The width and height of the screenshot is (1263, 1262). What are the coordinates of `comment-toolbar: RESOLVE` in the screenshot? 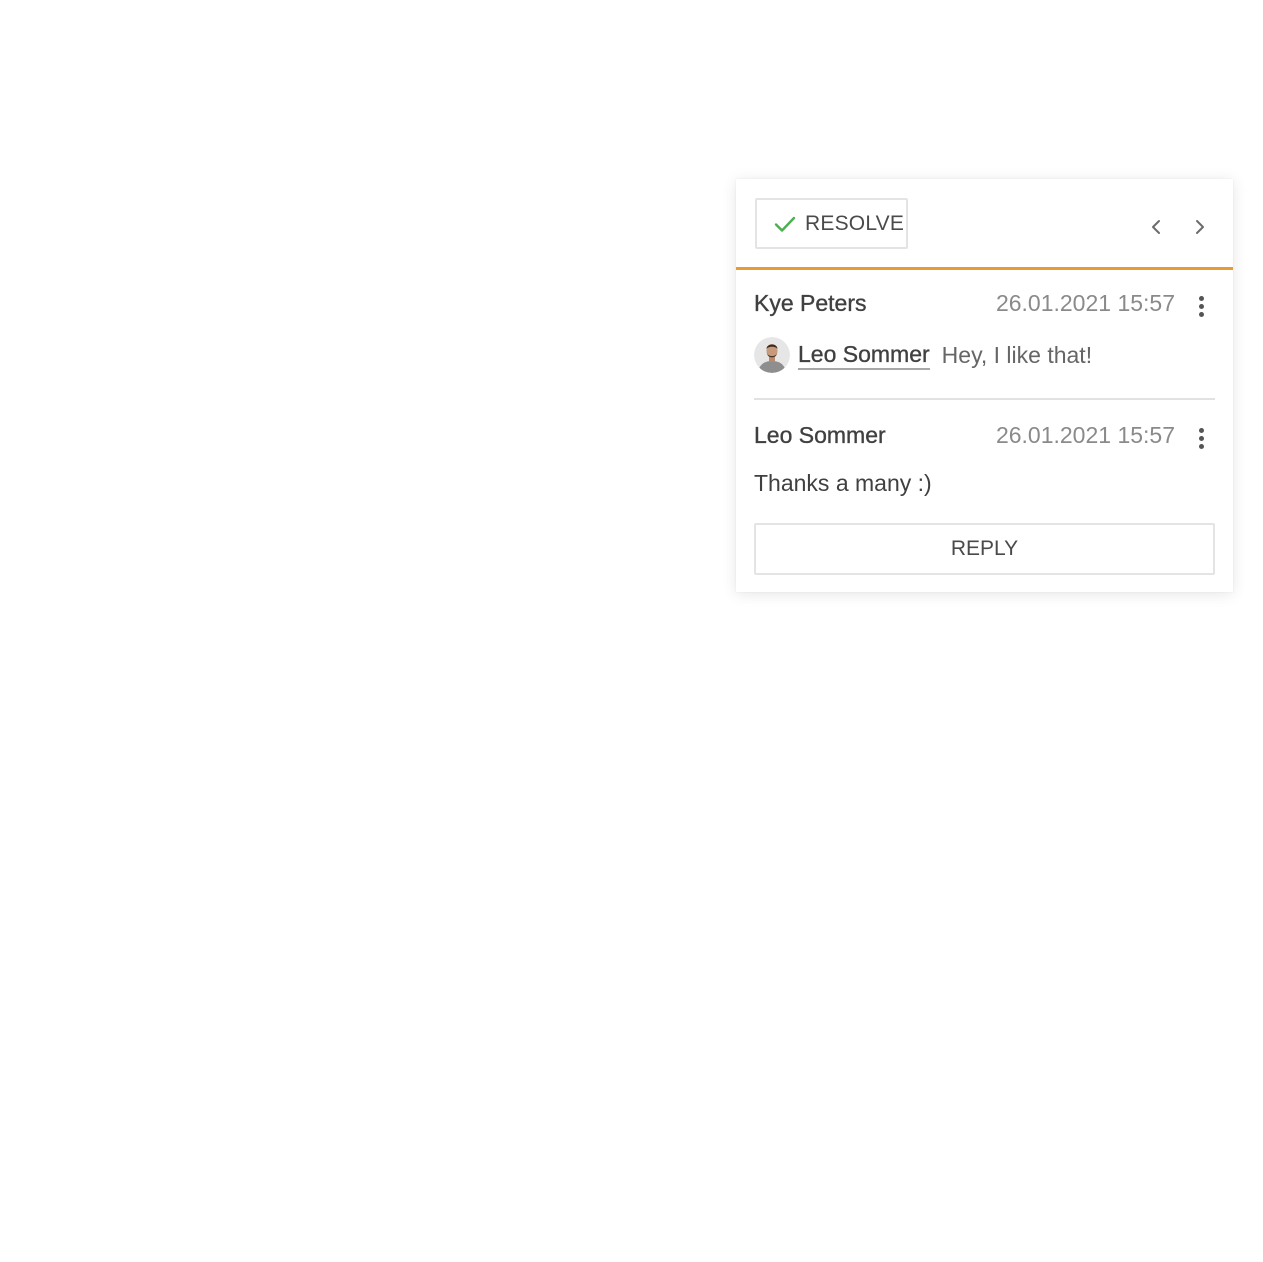 It's located at (984, 224).